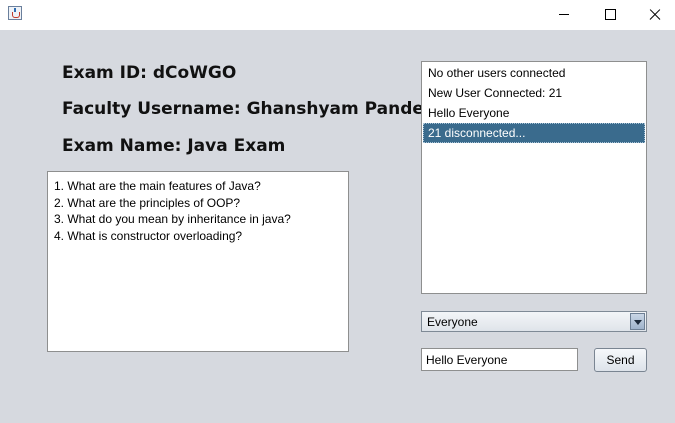  What do you see at coordinates (337, 15) in the screenshot?
I see `title-bar` at bounding box center [337, 15].